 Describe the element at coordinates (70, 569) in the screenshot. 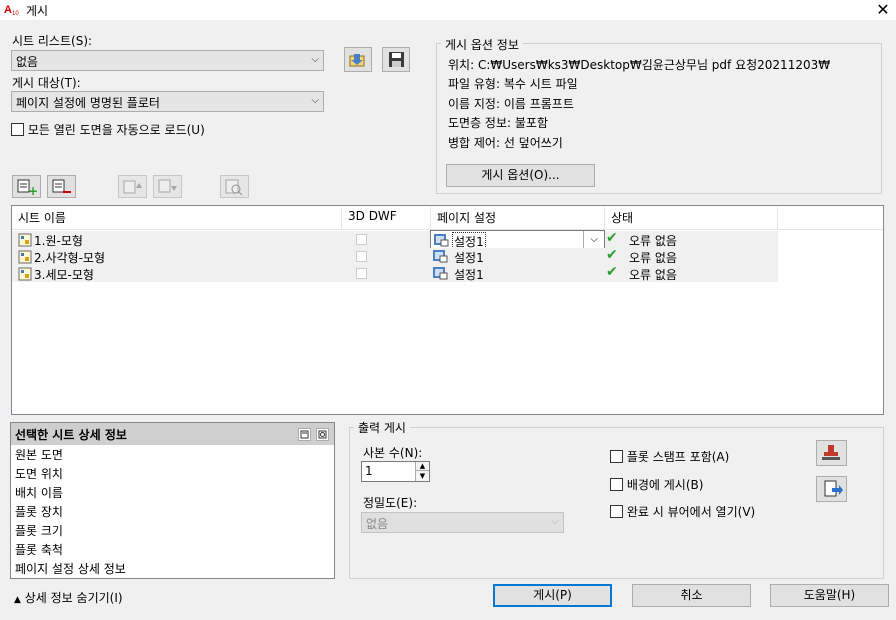

I see `detail-item: 페이지 설정 상세 정보` at that location.